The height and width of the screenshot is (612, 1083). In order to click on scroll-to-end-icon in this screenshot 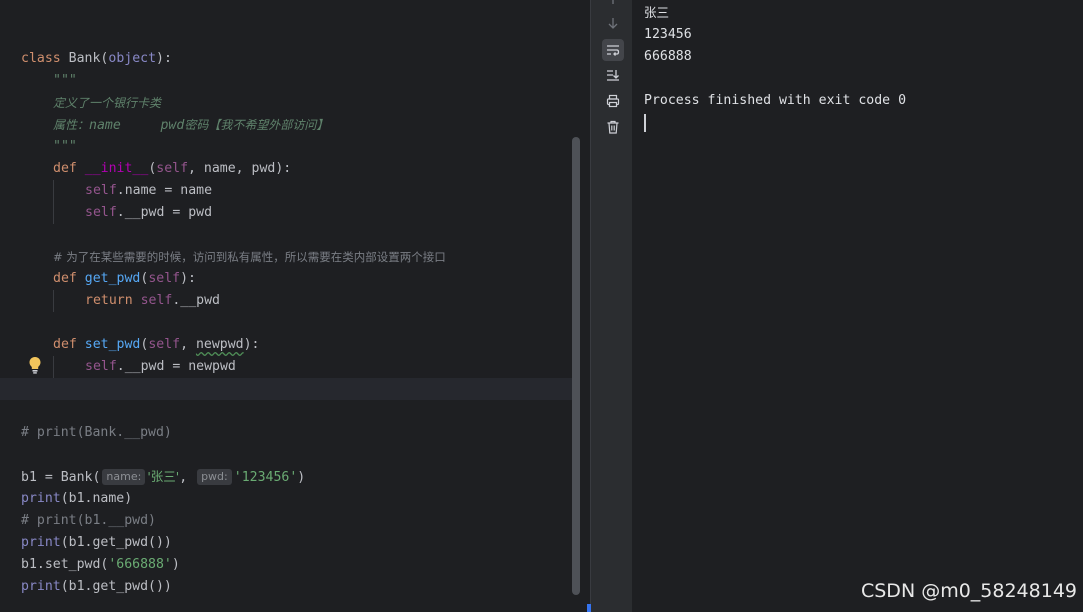, I will do `click(613, 75)`.